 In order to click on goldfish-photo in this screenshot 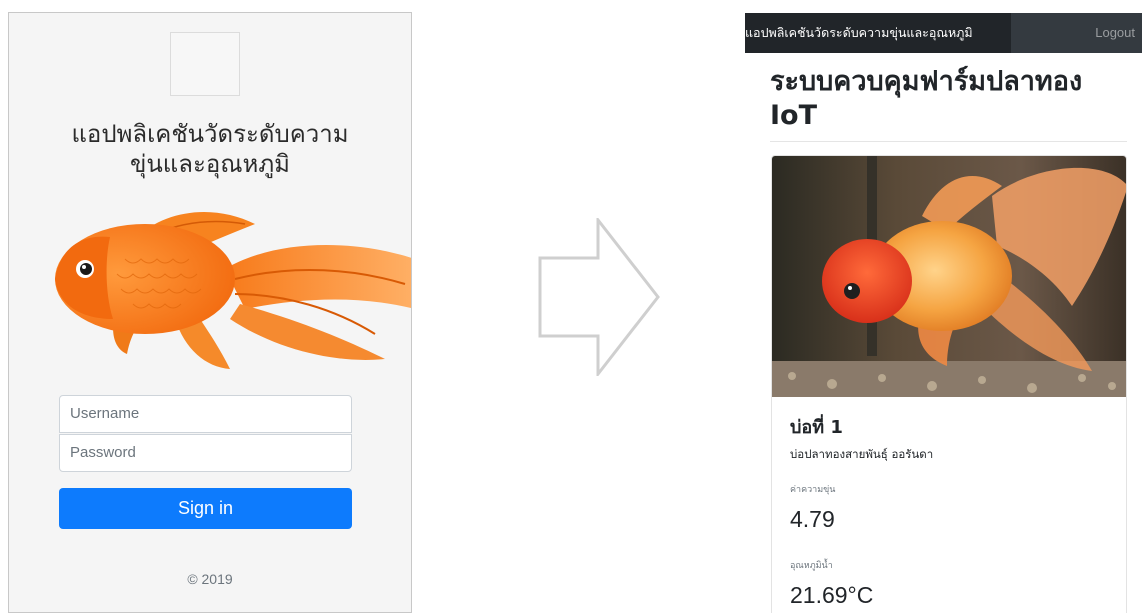, I will do `click(949, 276)`.